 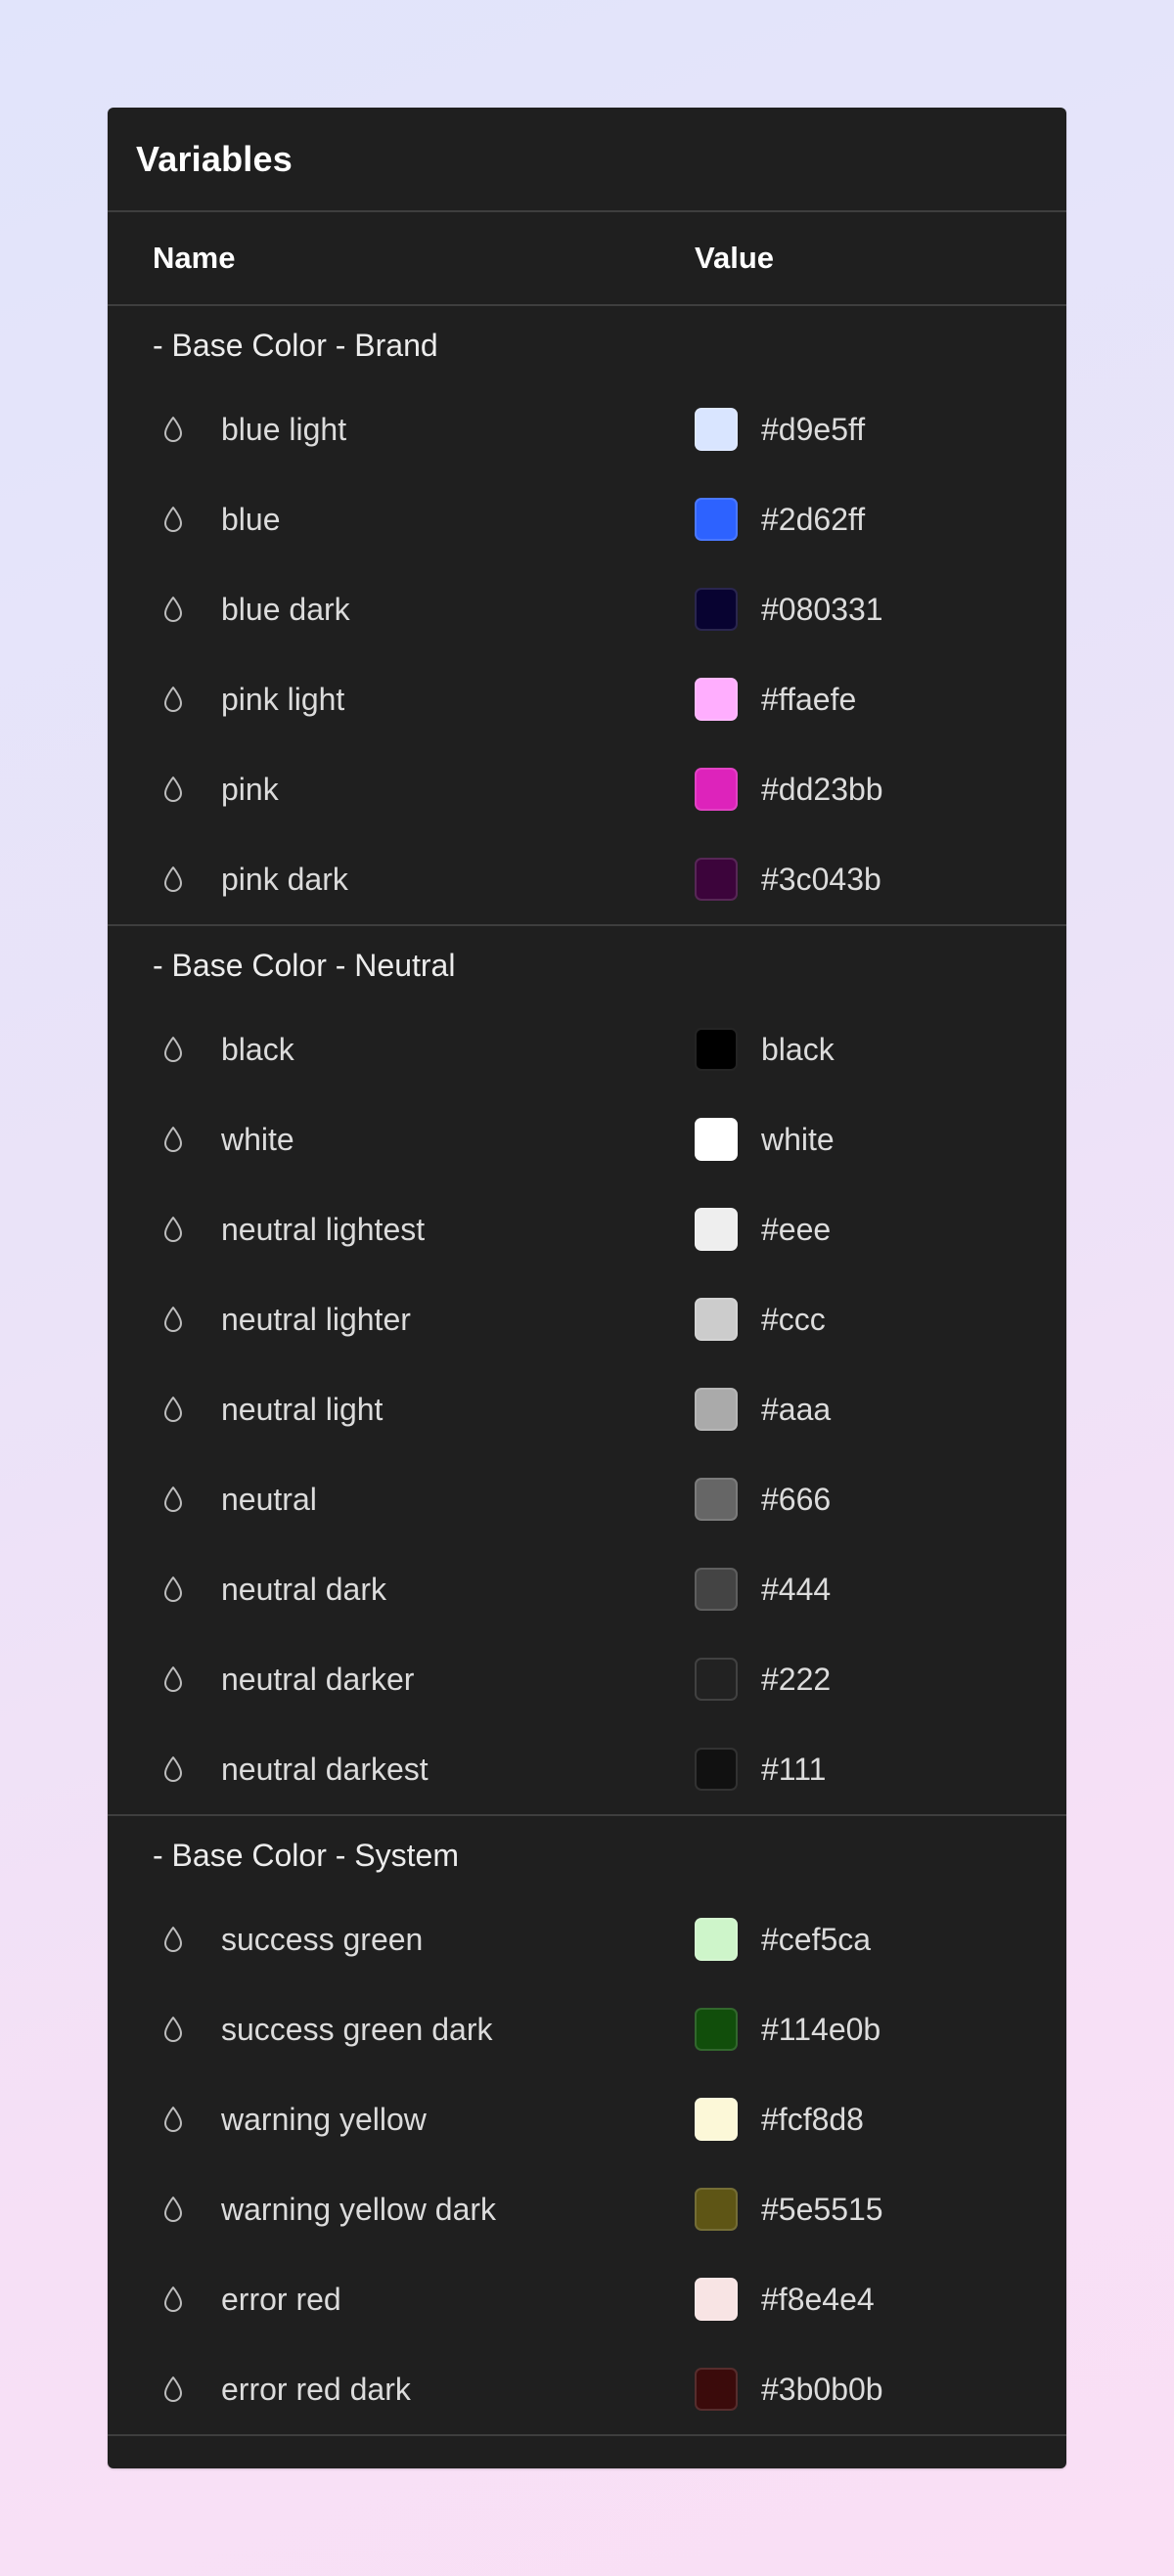 What do you see at coordinates (303, 1589) in the screenshot?
I see `variable-name: neutral dark` at bounding box center [303, 1589].